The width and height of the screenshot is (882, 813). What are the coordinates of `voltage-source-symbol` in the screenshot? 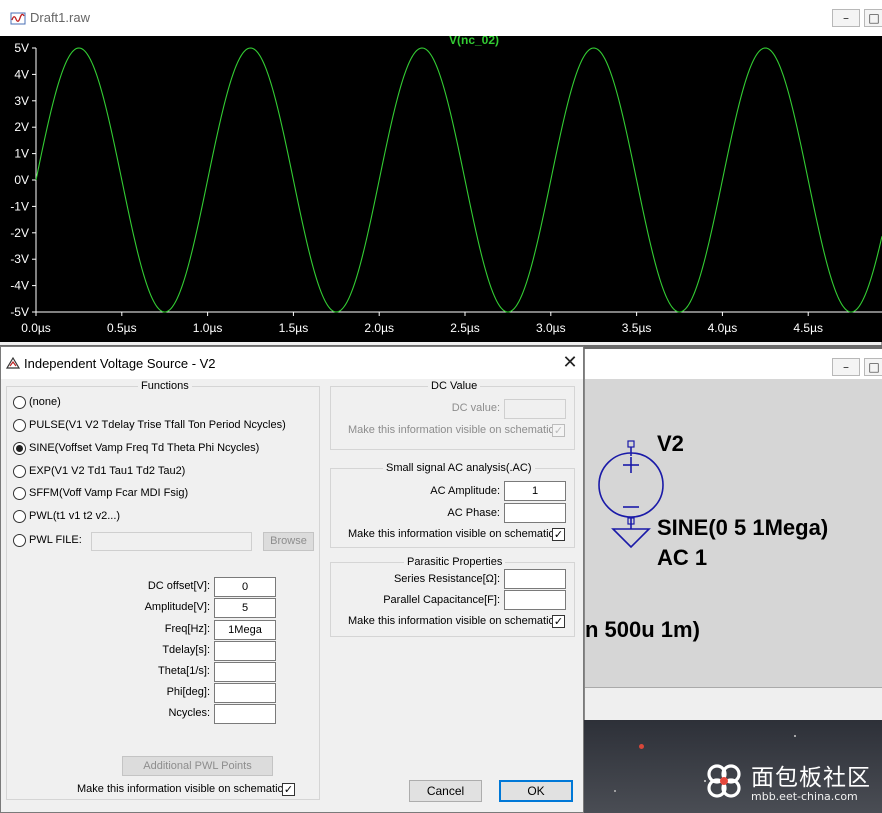 It's located at (733, 549).